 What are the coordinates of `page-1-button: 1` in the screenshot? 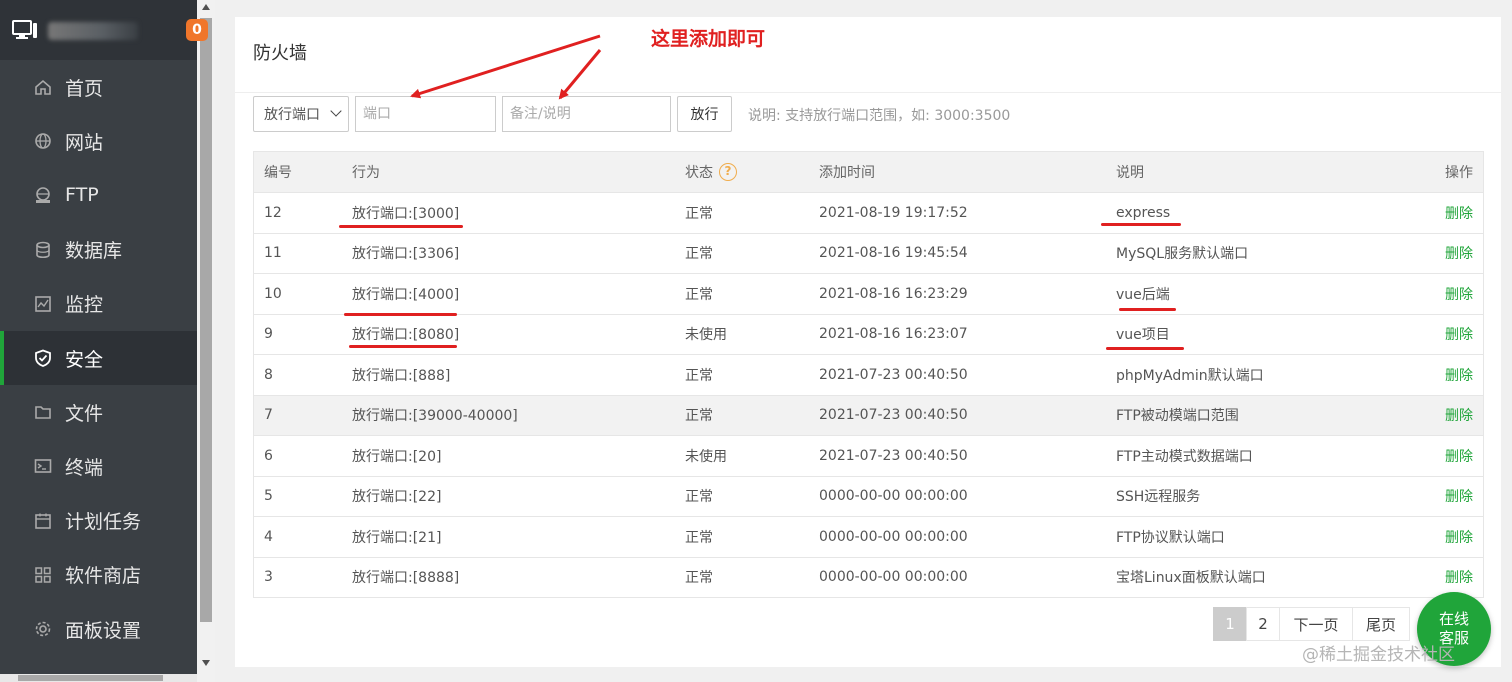 It's located at (1230, 624).